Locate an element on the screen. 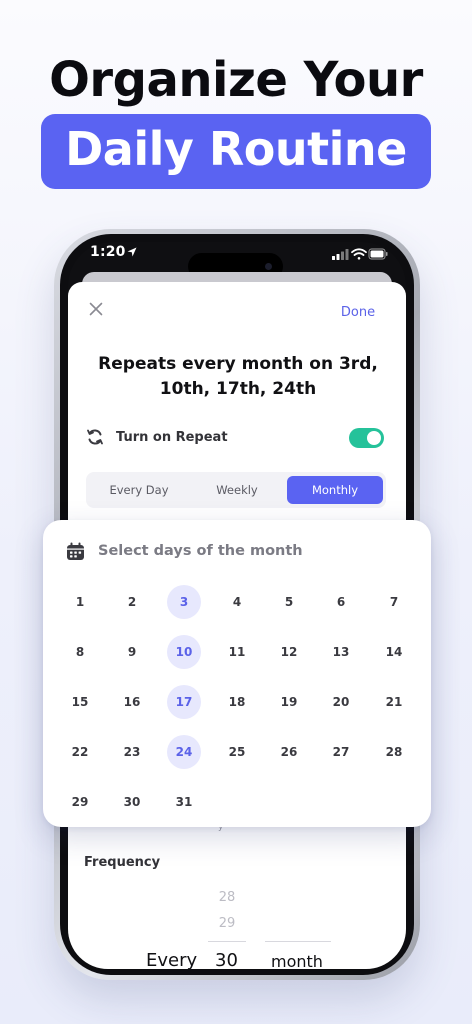  front-camera is located at coordinates (268, 266).